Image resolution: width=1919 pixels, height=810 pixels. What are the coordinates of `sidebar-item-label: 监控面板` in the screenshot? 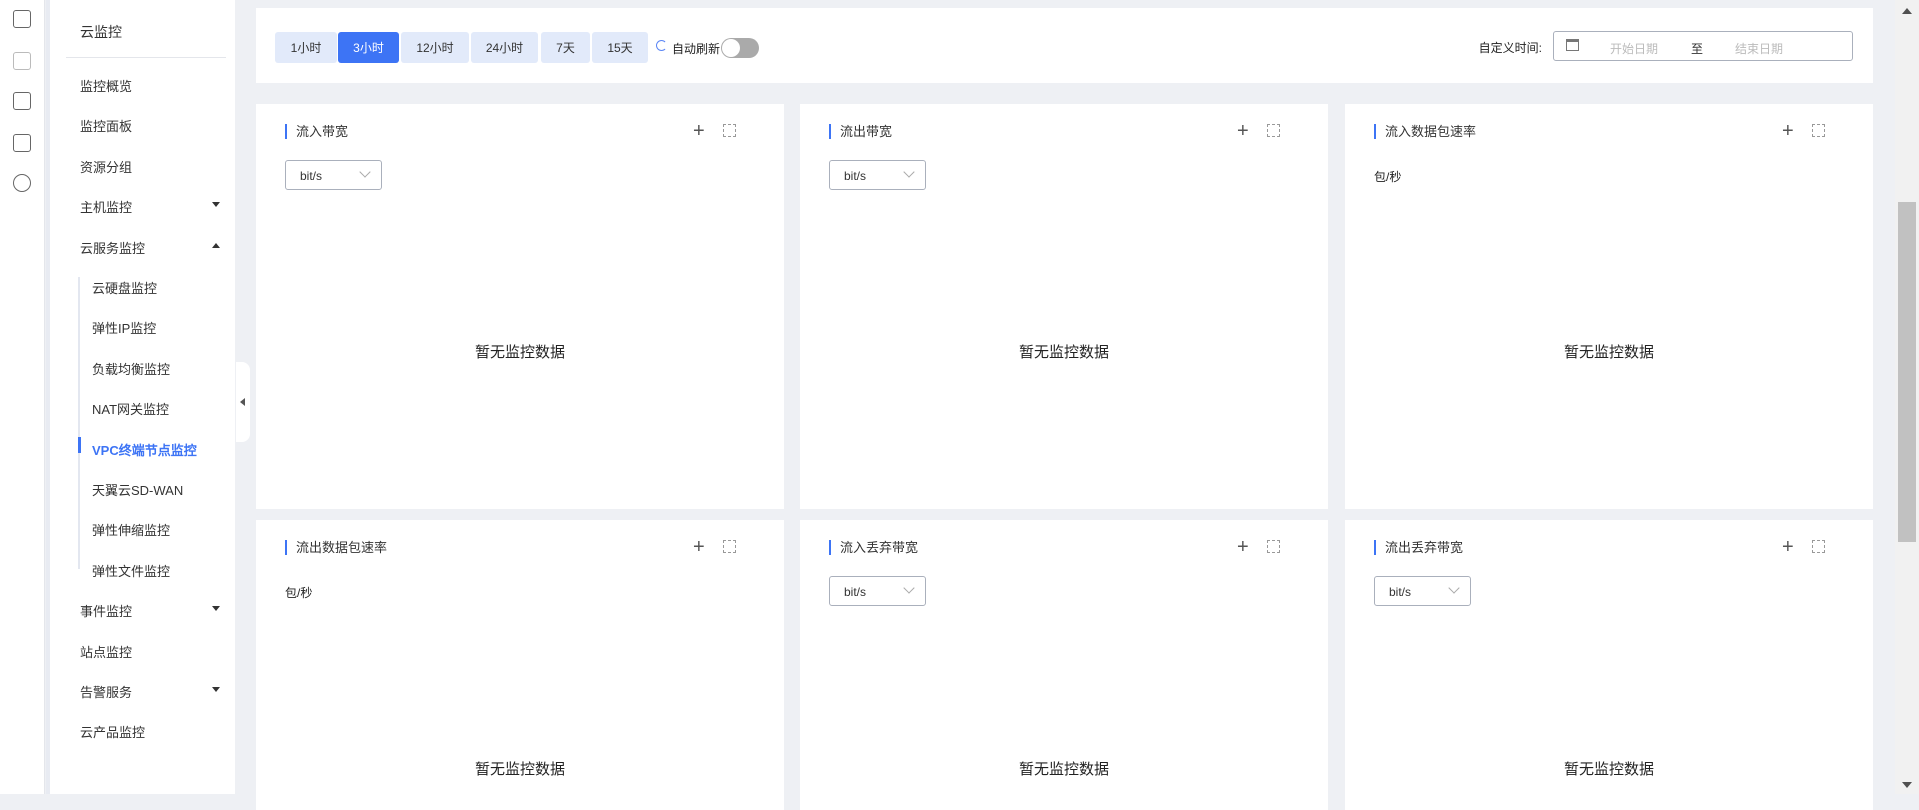 It's located at (106, 127).